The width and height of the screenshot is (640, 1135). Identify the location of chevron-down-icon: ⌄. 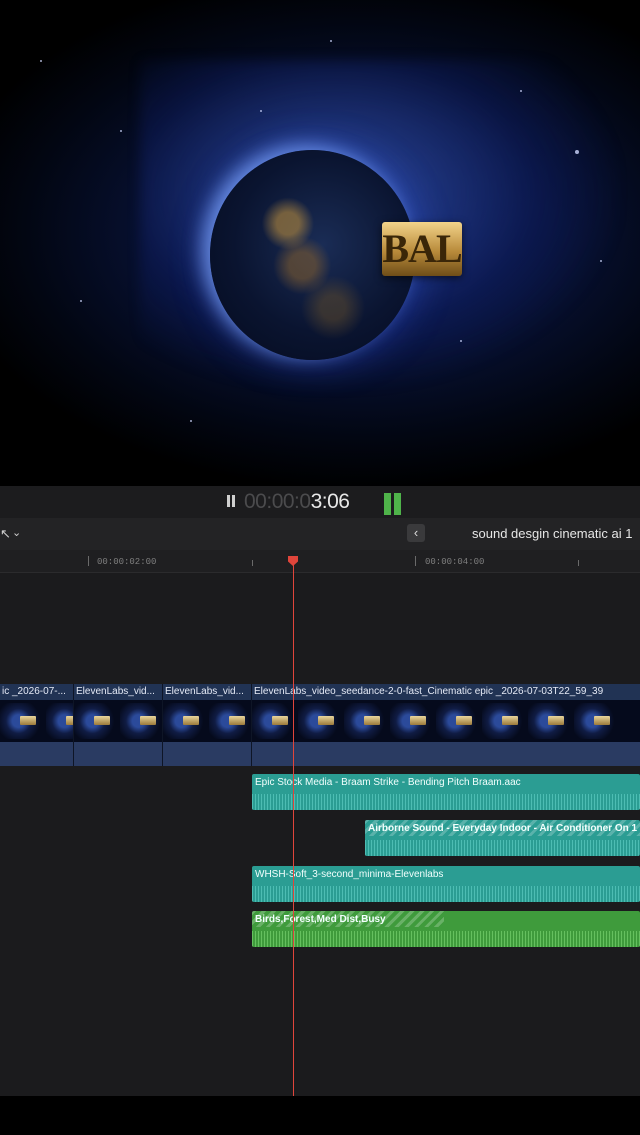
(16, 532).